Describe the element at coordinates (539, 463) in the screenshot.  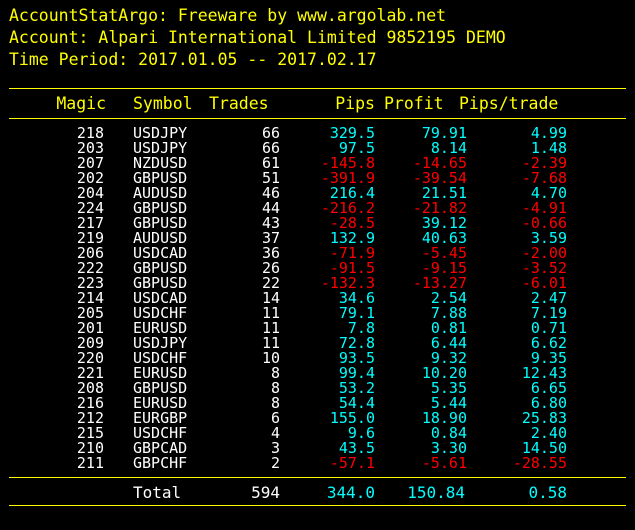
I see `cell-pips-per-trade: -28.55` at that location.